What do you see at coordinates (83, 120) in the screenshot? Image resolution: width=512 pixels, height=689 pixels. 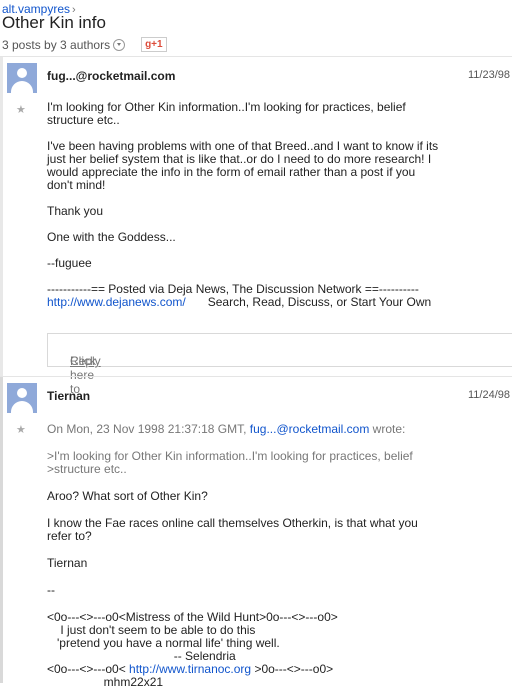 I see `body-line: structure etc..` at bounding box center [83, 120].